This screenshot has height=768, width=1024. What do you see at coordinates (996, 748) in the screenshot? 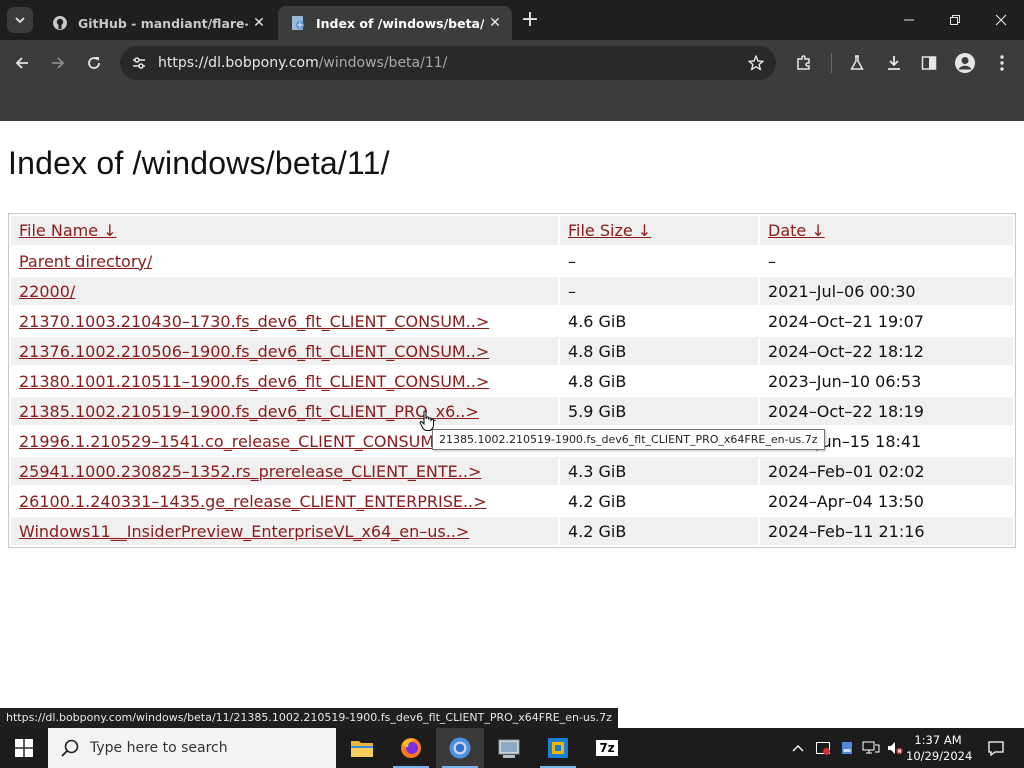
I see `notifications-button` at bounding box center [996, 748].